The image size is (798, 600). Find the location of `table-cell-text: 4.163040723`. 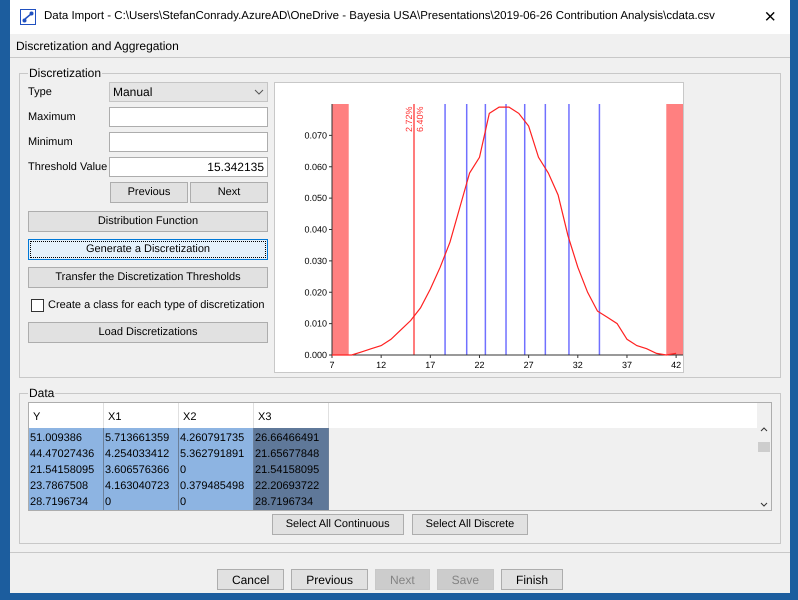

table-cell-text: 4.163040723 is located at coordinates (137, 486).